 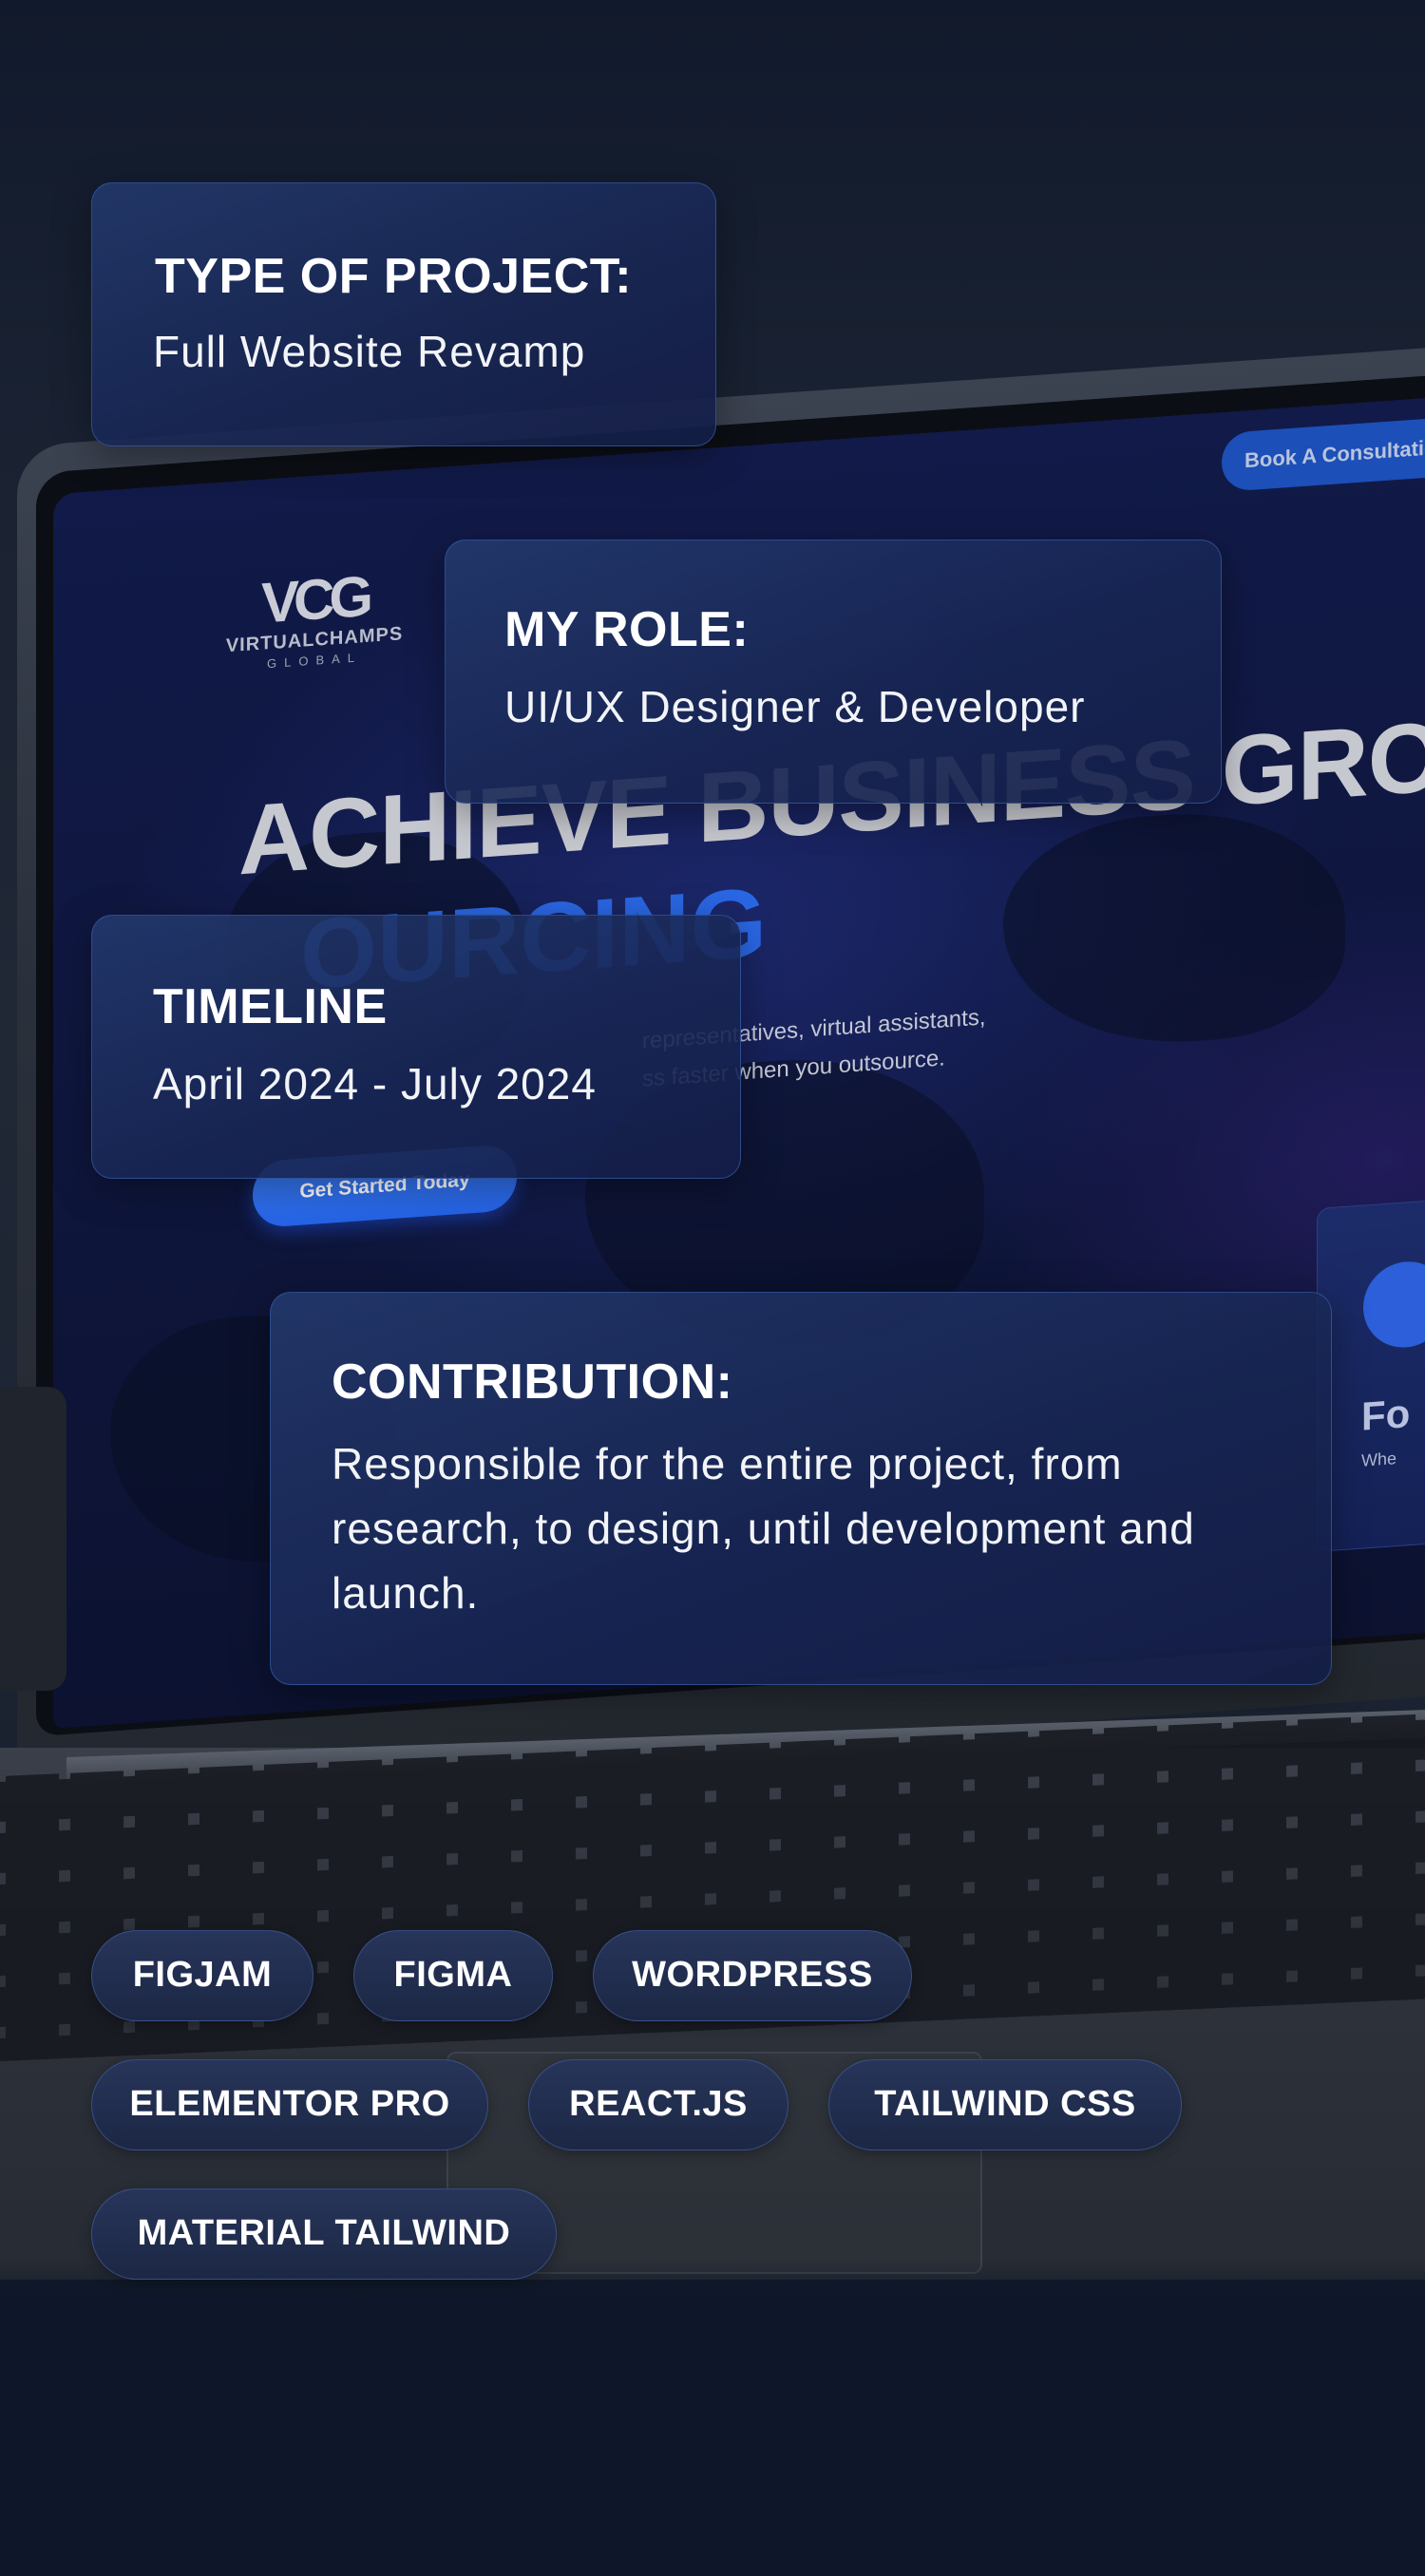 What do you see at coordinates (289, 2104) in the screenshot?
I see `tag-elementor-pro: ELEMENTOR PRO` at bounding box center [289, 2104].